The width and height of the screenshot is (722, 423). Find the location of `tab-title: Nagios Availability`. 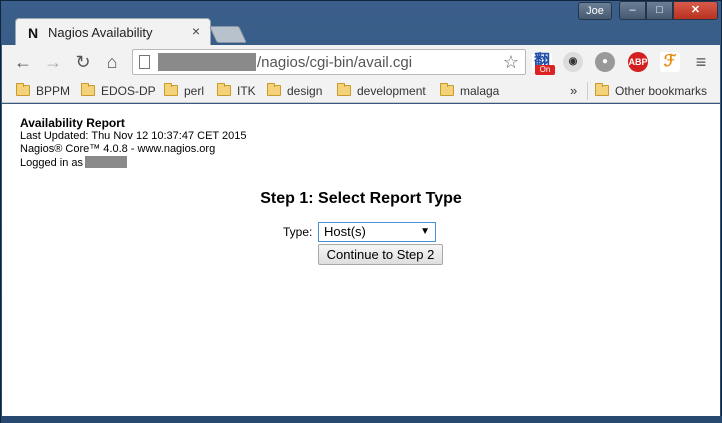

tab-title: Nagios Availability is located at coordinates (100, 32).